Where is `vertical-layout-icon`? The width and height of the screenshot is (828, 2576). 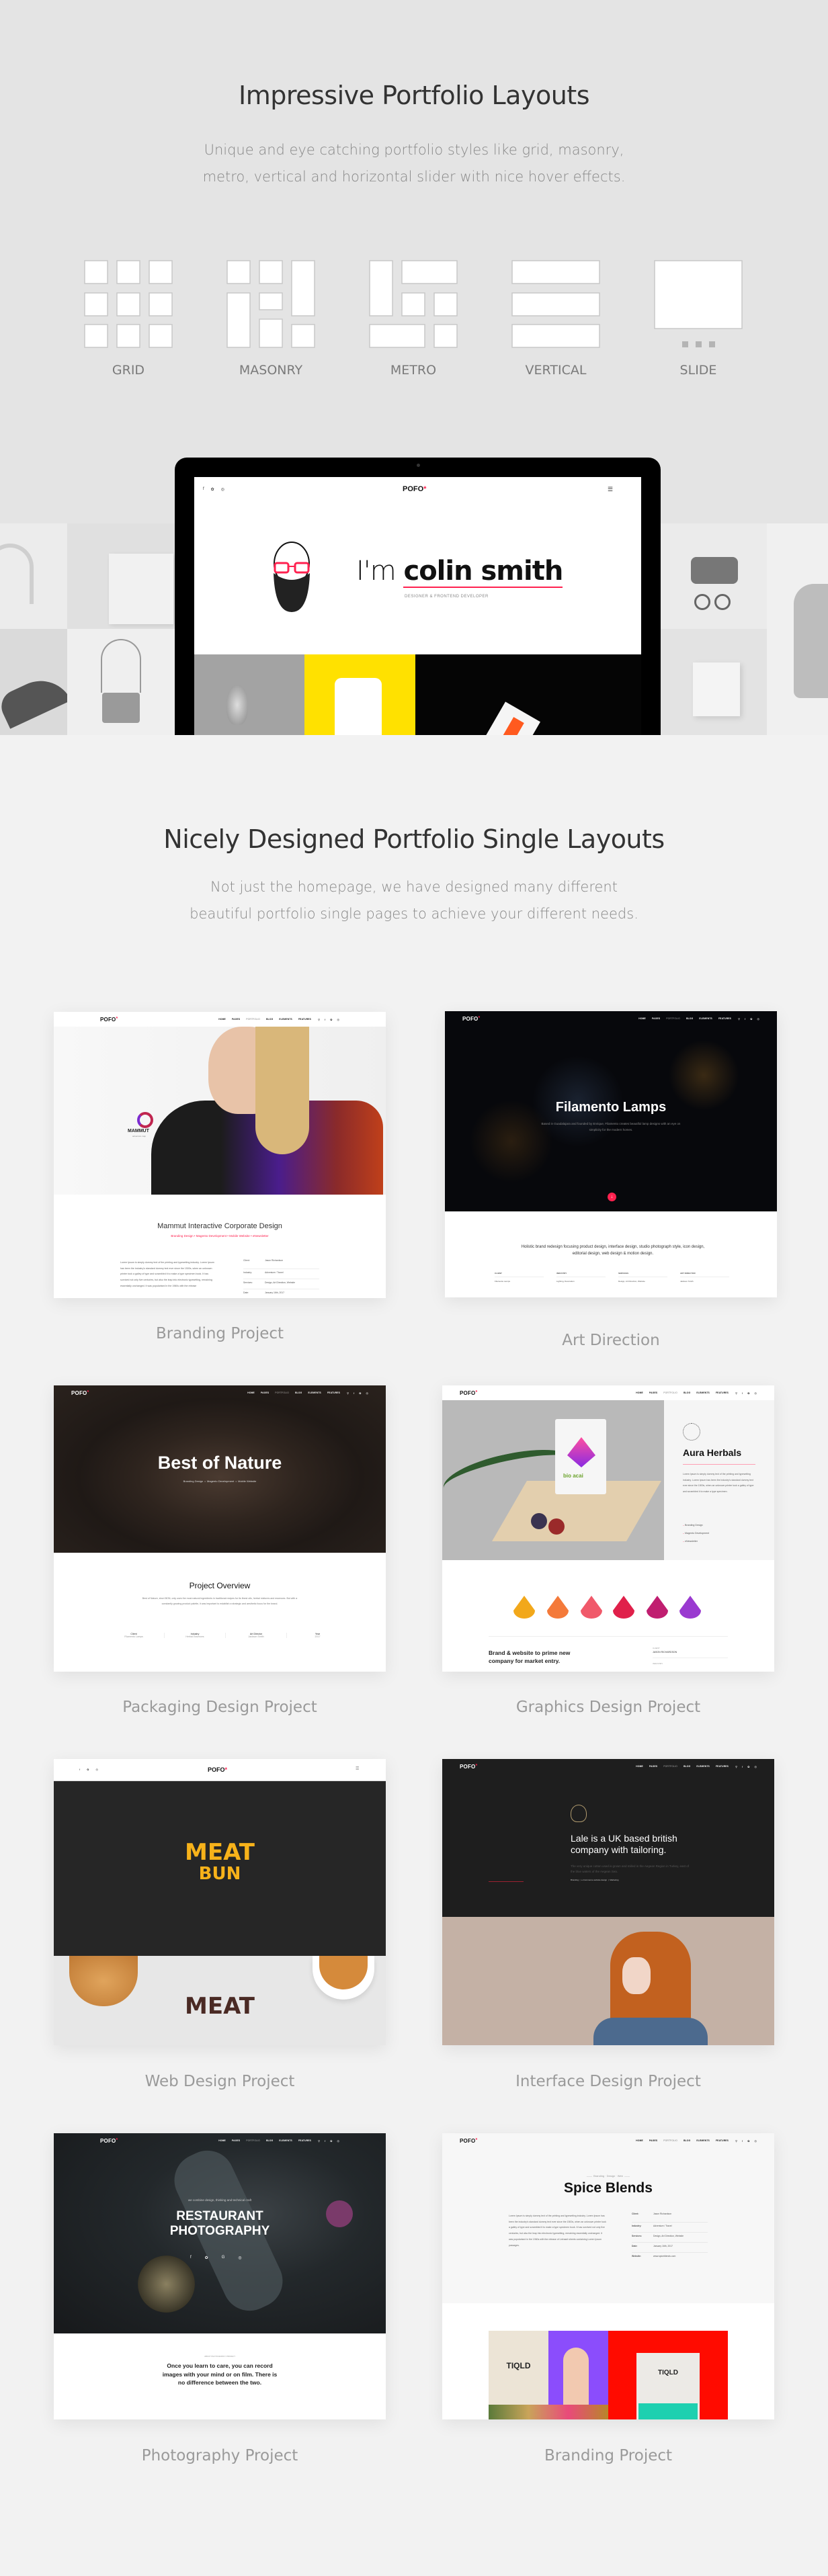 vertical-layout-icon is located at coordinates (555, 304).